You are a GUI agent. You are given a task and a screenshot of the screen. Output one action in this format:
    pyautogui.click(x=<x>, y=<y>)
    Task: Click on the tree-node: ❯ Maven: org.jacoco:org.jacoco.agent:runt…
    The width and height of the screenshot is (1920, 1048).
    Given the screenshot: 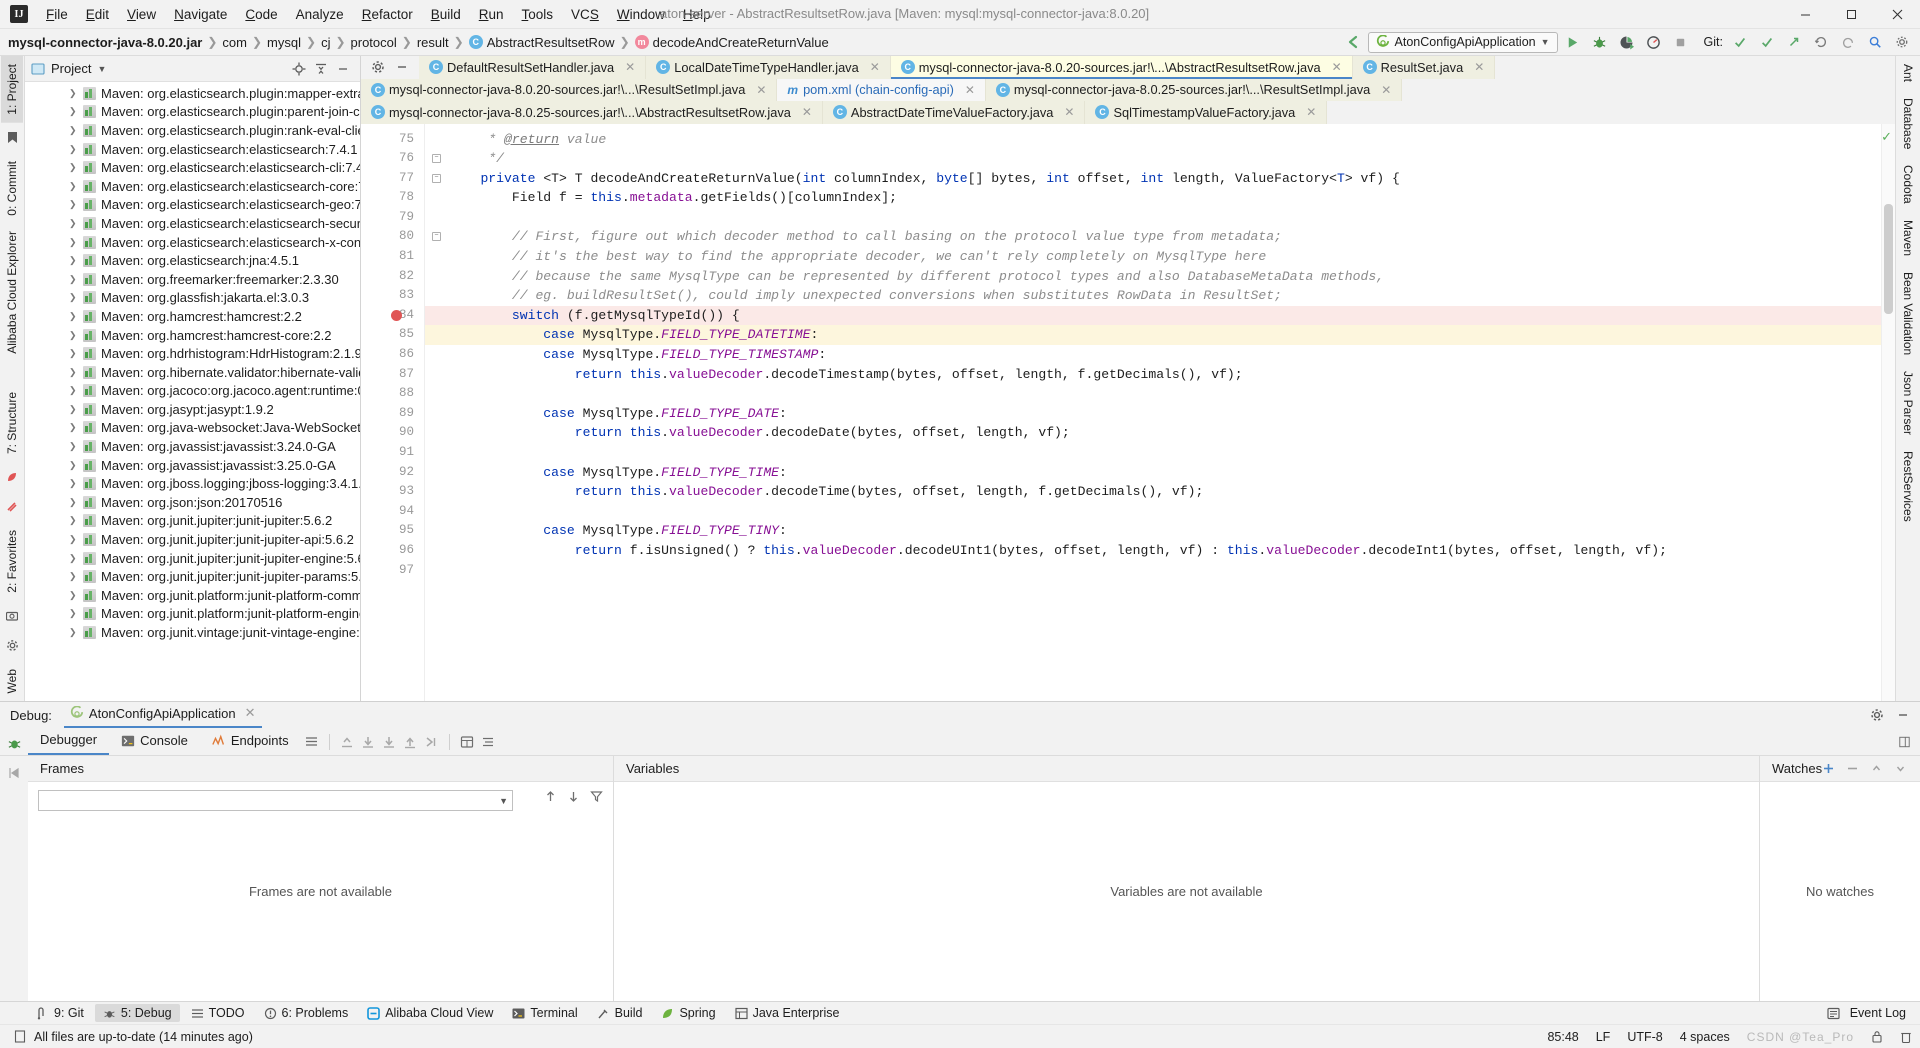 What is the action you would take?
    pyautogui.click(x=192, y=391)
    